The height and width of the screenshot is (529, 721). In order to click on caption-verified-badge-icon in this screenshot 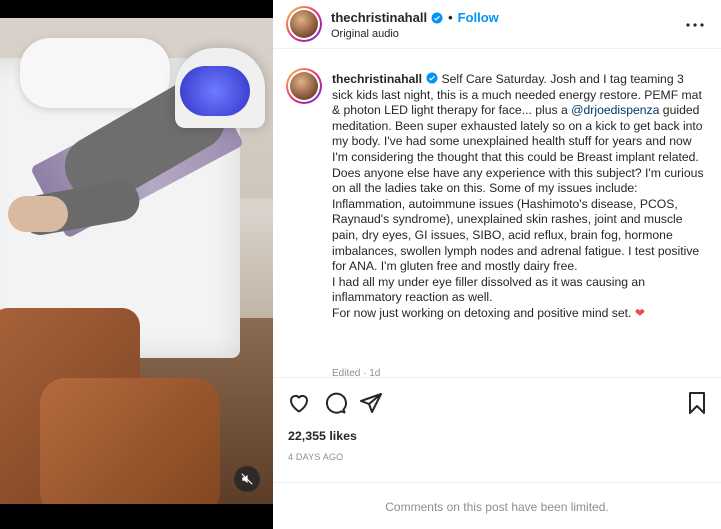, I will do `click(432, 78)`.